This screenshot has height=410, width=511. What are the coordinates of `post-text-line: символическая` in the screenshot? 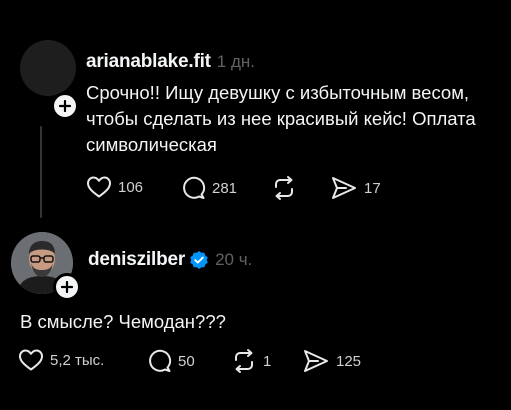 It's located at (151, 144).